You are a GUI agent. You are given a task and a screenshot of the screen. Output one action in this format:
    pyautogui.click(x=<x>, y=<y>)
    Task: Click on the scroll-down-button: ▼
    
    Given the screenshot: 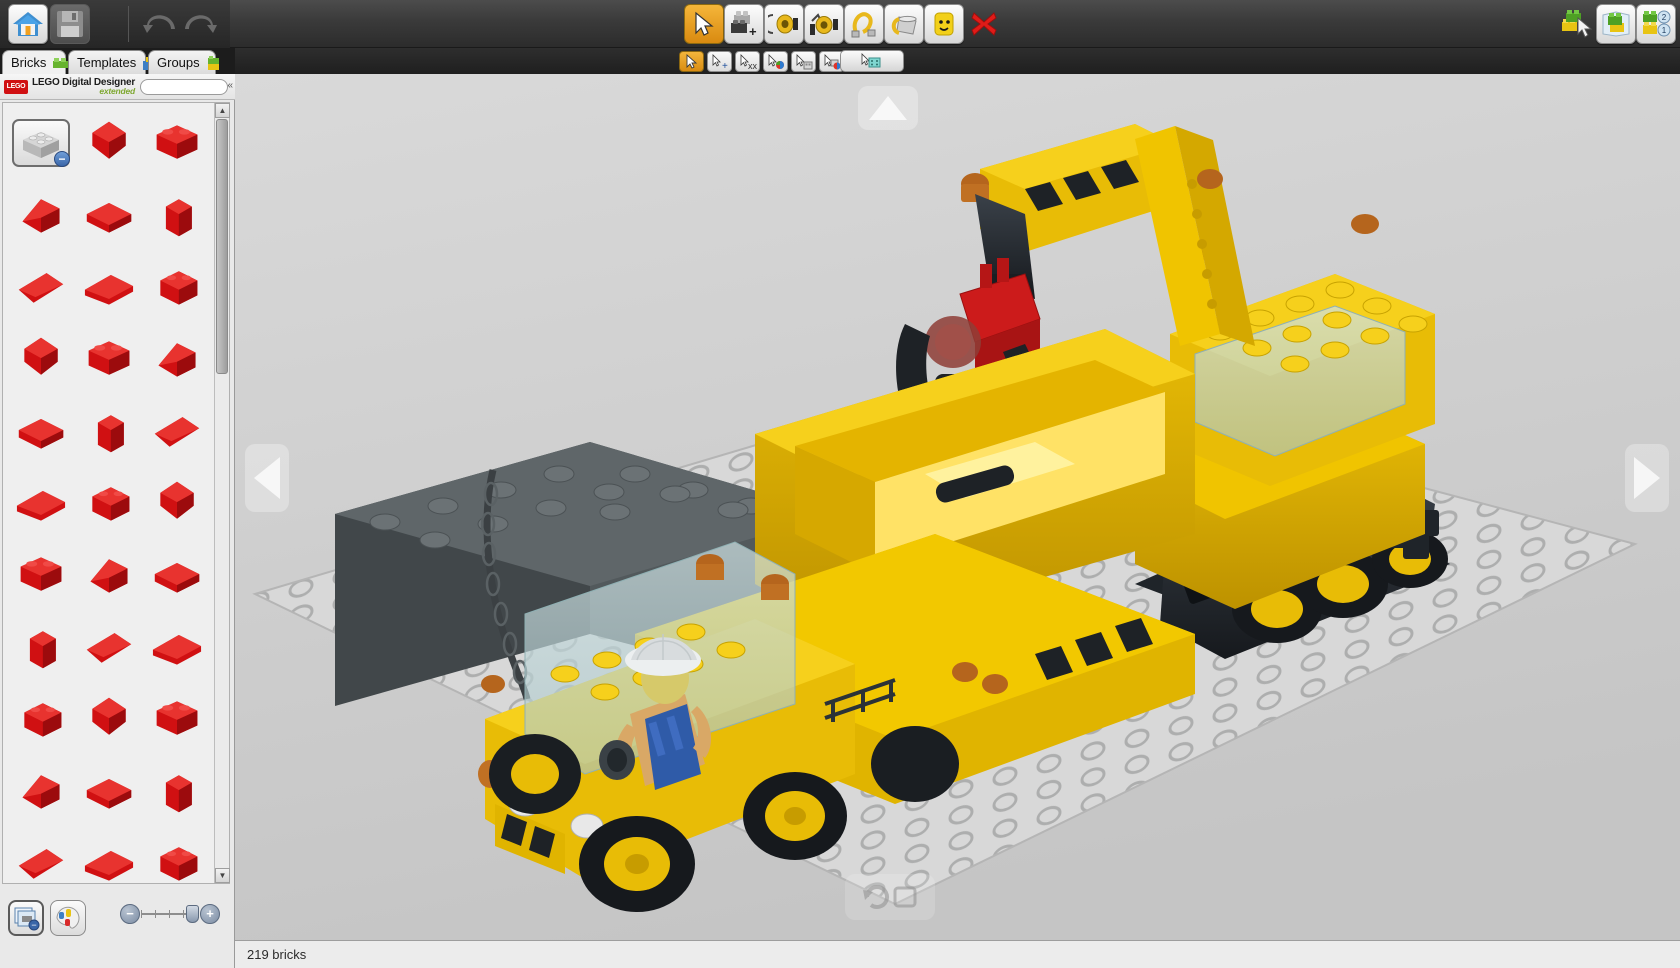 What is the action you would take?
    pyautogui.click(x=222, y=875)
    